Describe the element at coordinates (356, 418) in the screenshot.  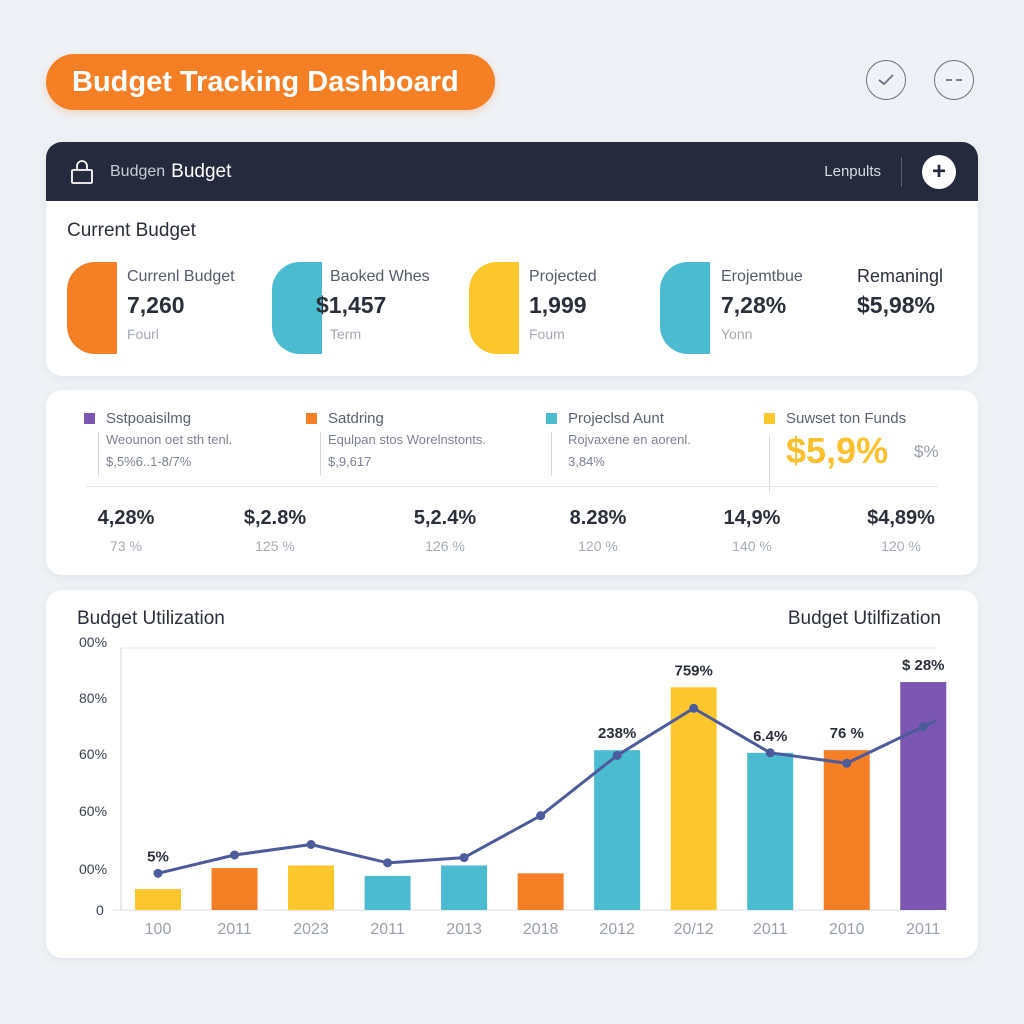
I see `legend-name: Satdring` at that location.